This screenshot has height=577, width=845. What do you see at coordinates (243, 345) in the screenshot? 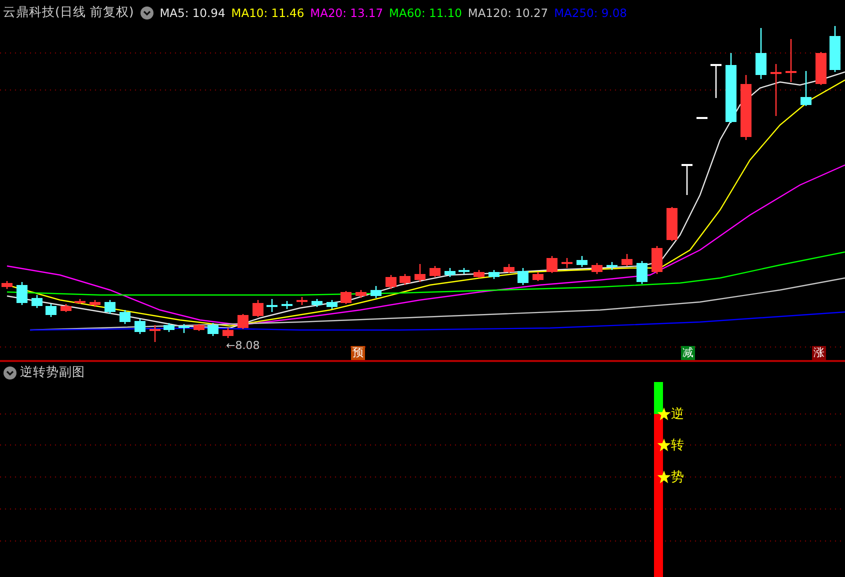
I see `low-price-label: ←8.08` at bounding box center [243, 345].